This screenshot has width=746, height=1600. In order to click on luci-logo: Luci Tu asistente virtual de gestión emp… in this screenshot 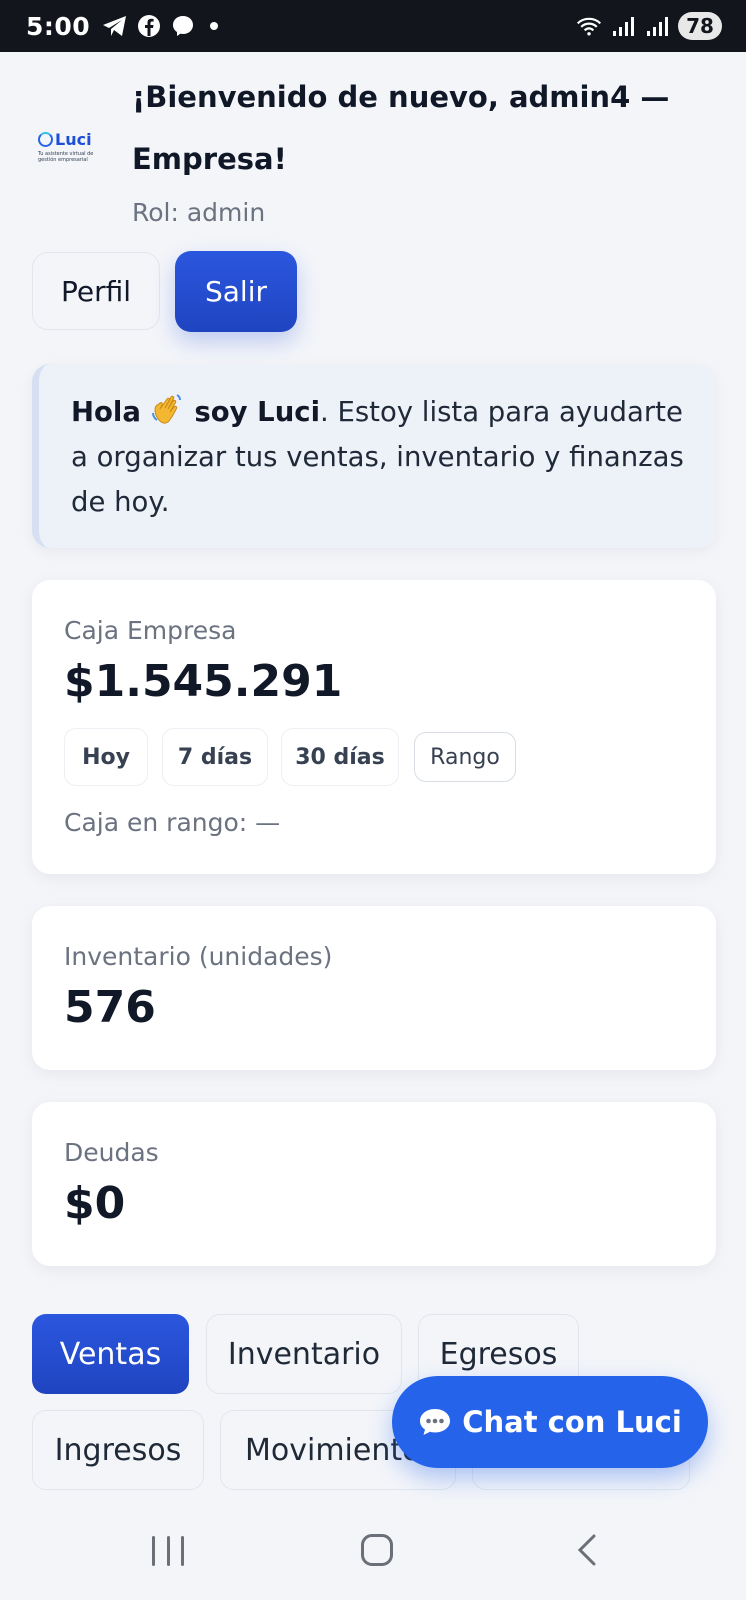, I will do `click(70, 150)`.